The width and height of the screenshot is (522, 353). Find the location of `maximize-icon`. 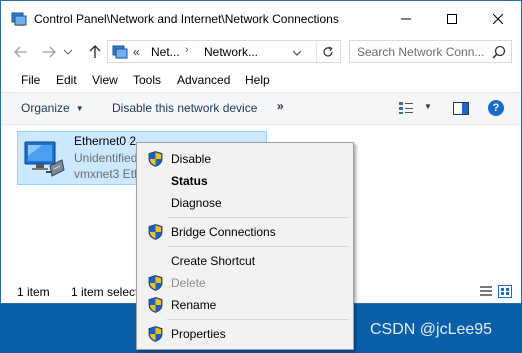

maximize-icon is located at coordinates (452, 19).